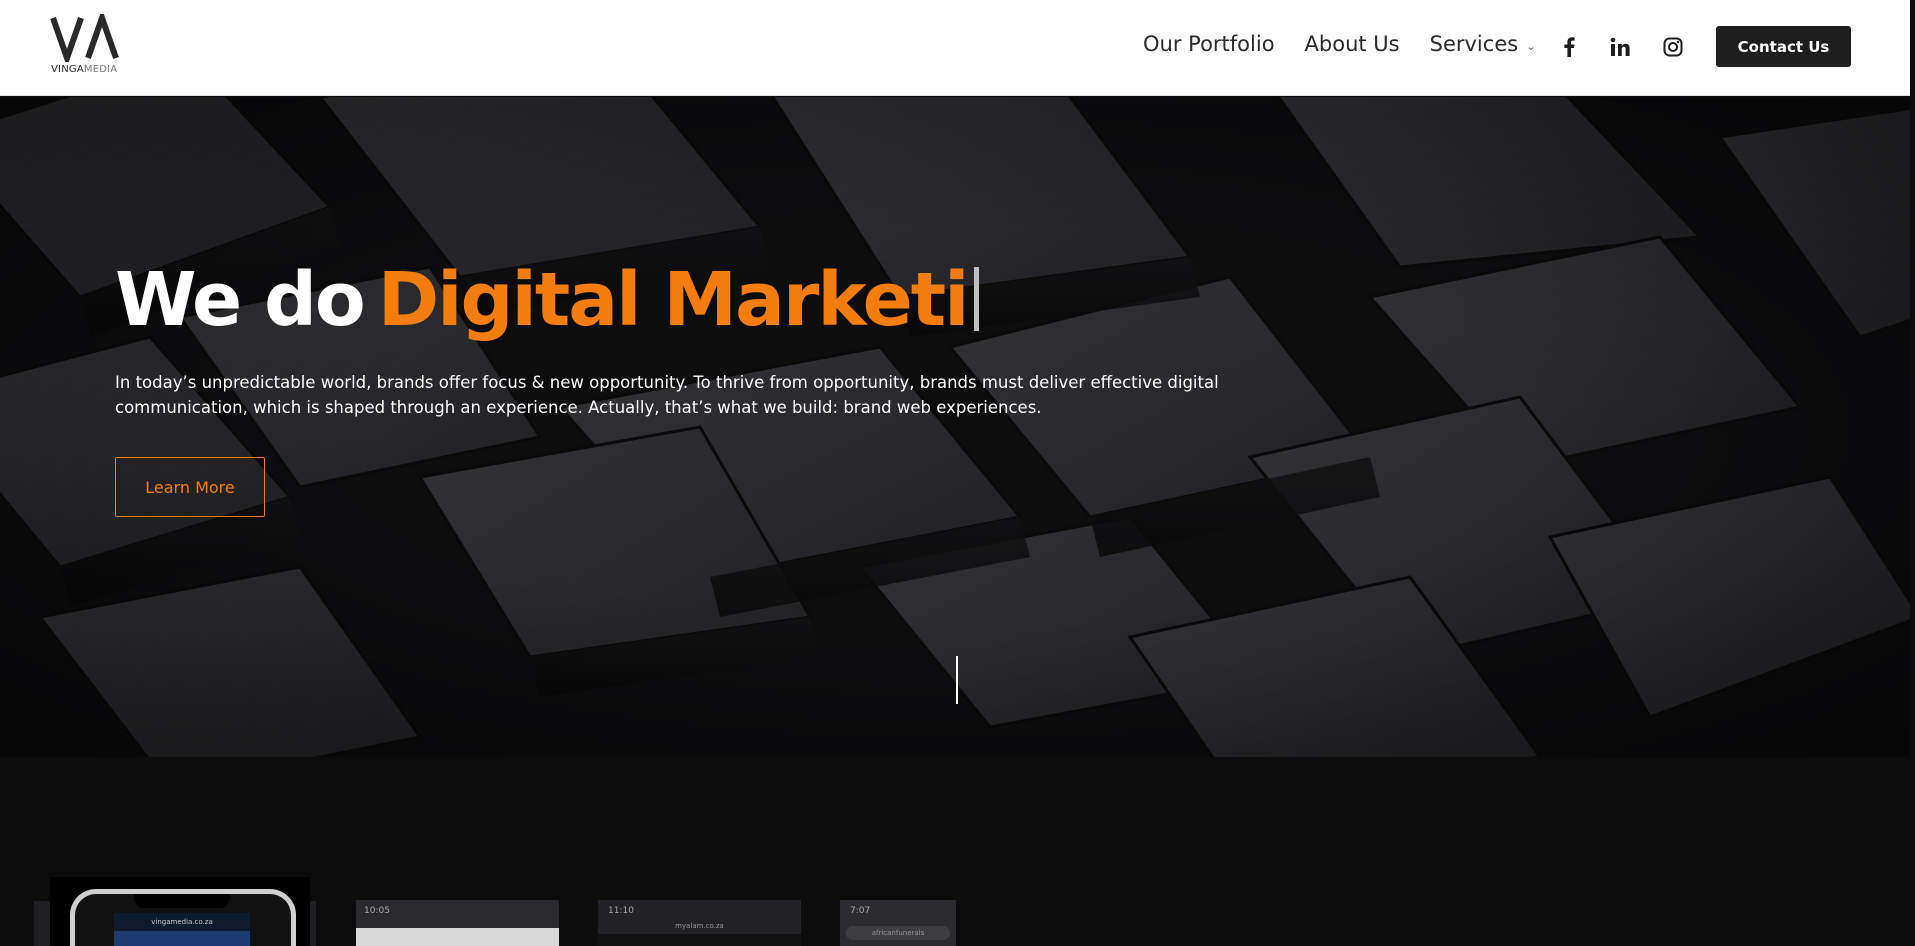 This screenshot has width=1915, height=946. Describe the element at coordinates (175, 911) in the screenshot. I see `phone-mockup: vingamedia.co.za` at that location.